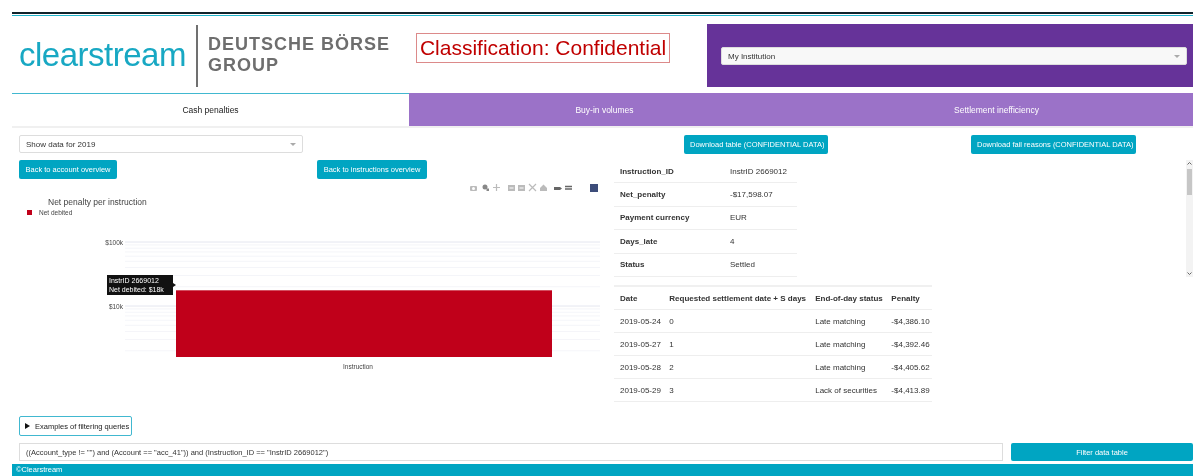  I want to click on pan-icon, so click(496, 187).